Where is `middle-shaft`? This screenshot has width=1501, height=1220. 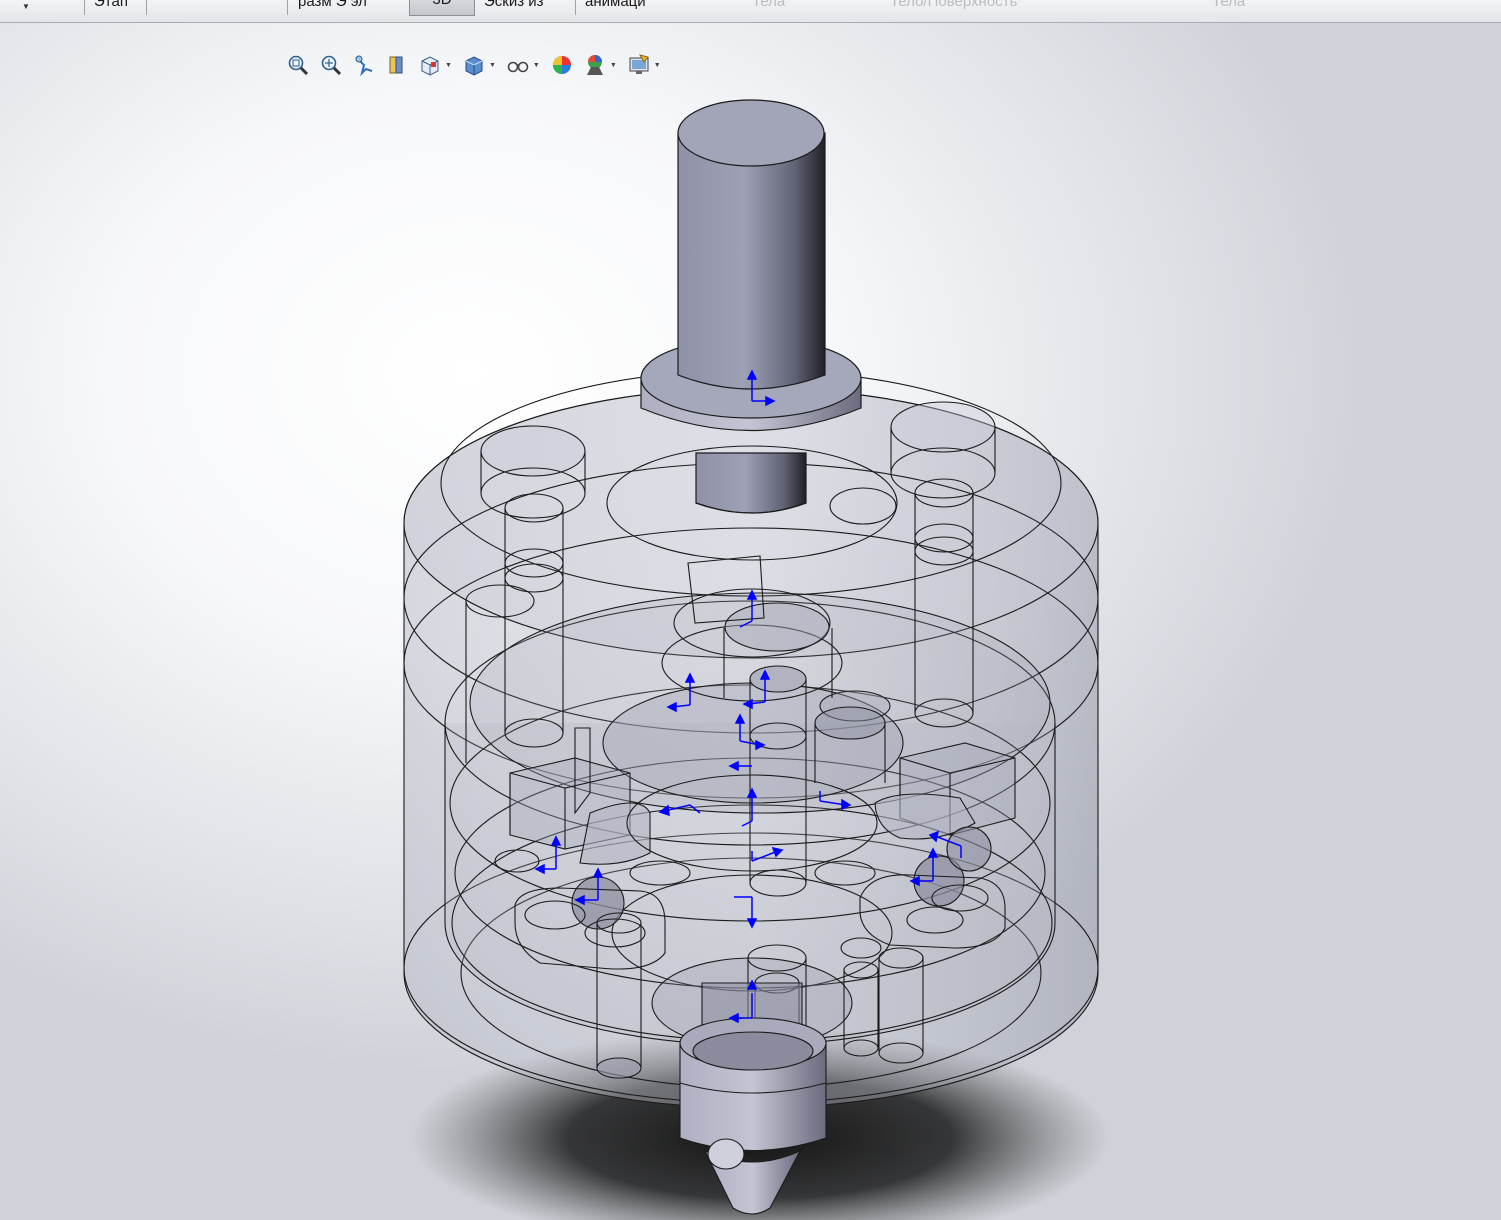
middle-shaft is located at coordinates (751, 483).